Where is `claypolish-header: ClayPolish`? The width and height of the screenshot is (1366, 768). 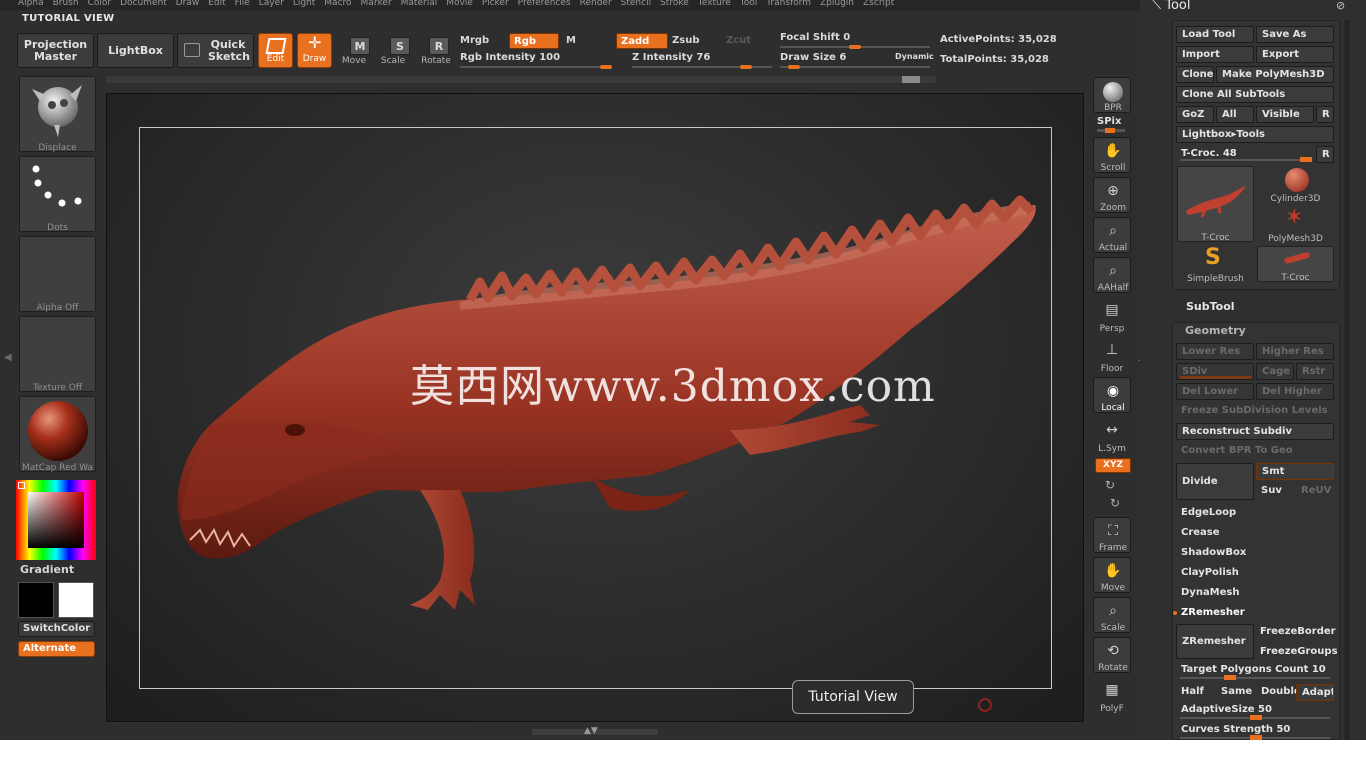
claypolish-header: ClayPolish is located at coordinates (1255, 573).